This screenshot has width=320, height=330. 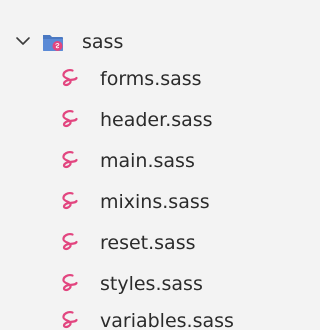 I want to click on folder-label: sass, so click(x=103, y=42).